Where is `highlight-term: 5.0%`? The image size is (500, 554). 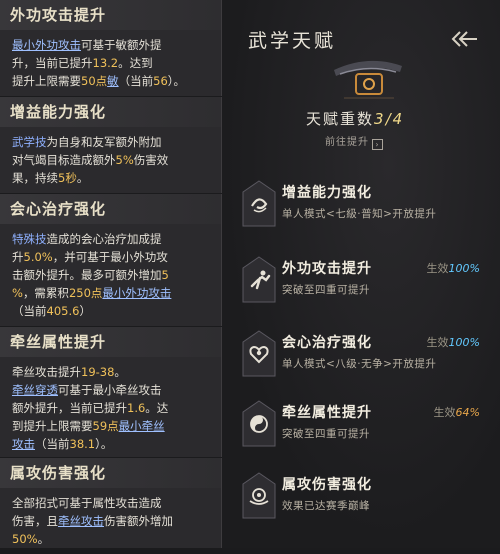
highlight-term: 5.0% is located at coordinates (38, 257).